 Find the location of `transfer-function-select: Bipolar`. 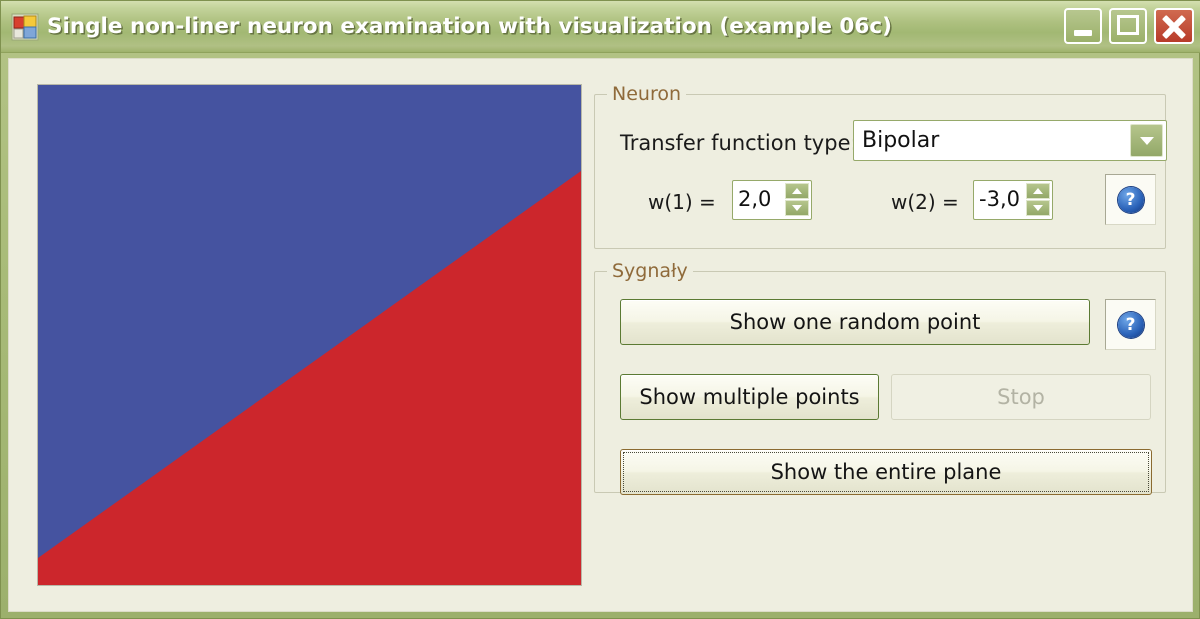

transfer-function-select: Bipolar is located at coordinates (1010, 140).